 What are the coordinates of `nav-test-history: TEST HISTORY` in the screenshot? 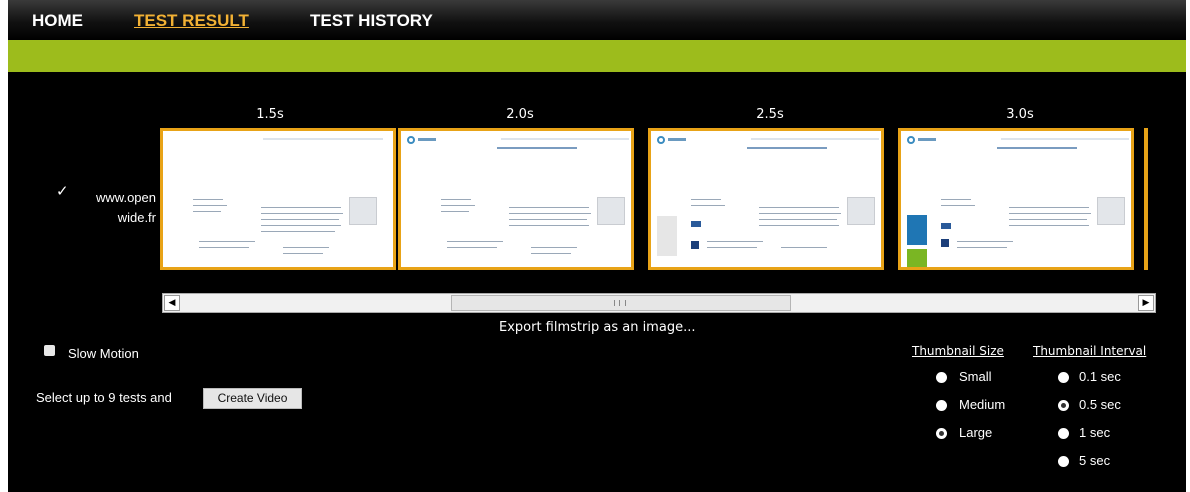 It's located at (371, 21).